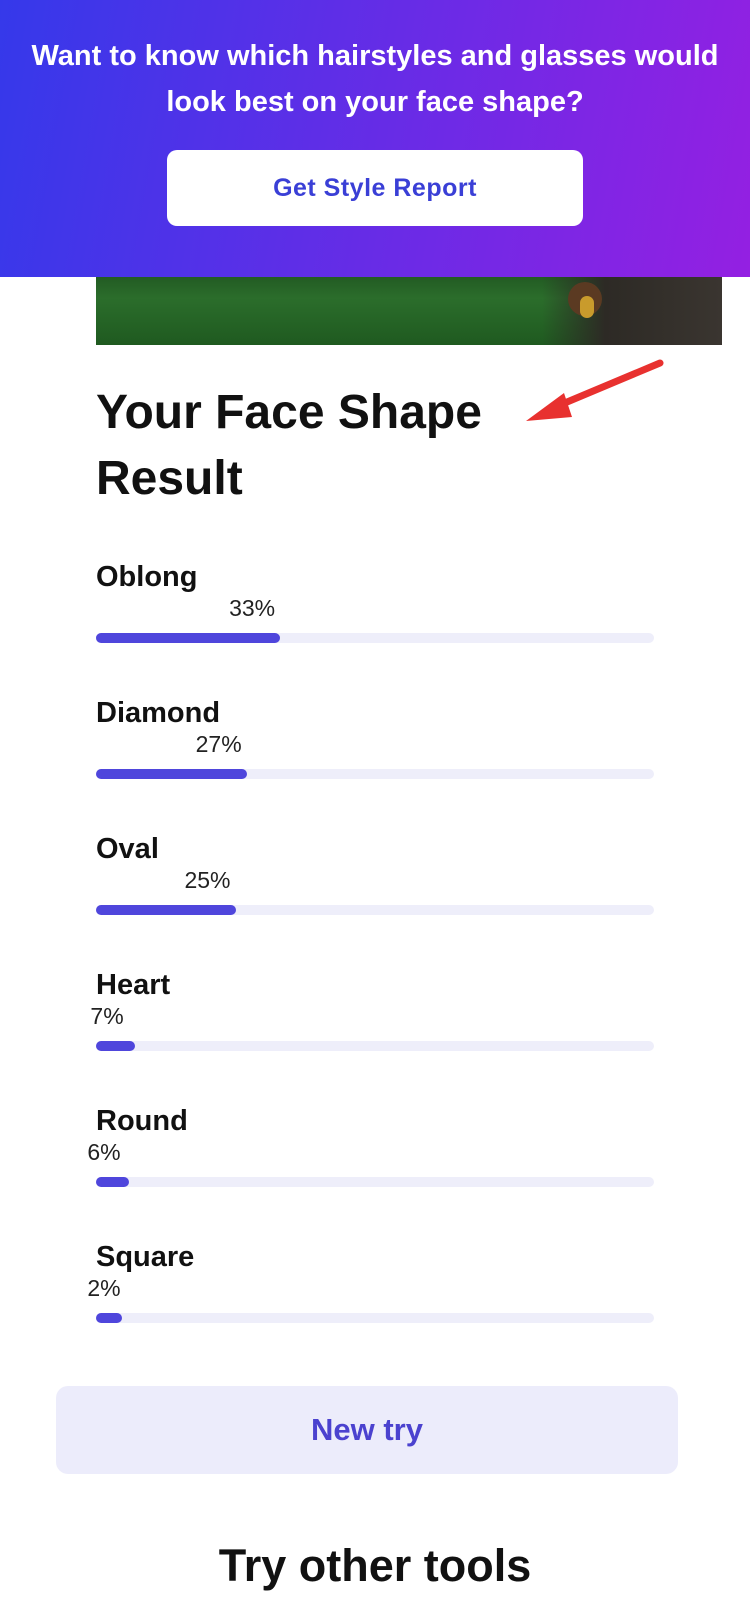  What do you see at coordinates (289, 445) in the screenshot?
I see `result-title: Your Face Shape Result` at bounding box center [289, 445].